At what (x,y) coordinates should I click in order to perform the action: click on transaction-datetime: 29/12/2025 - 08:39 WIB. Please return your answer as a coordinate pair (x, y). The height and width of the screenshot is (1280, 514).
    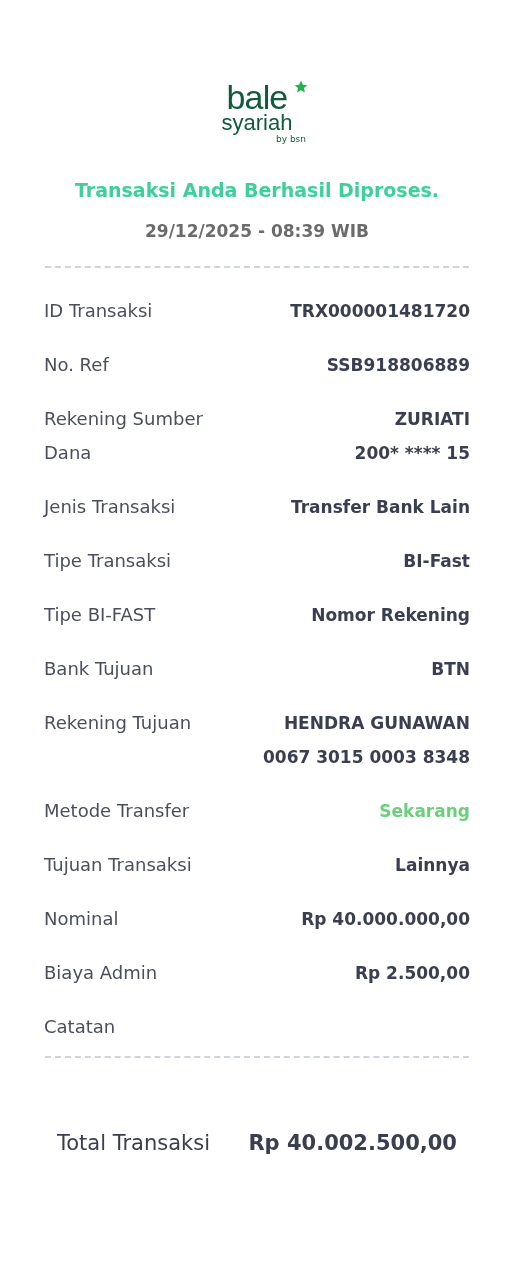
    Looking at the image, I should click on (257, 231).